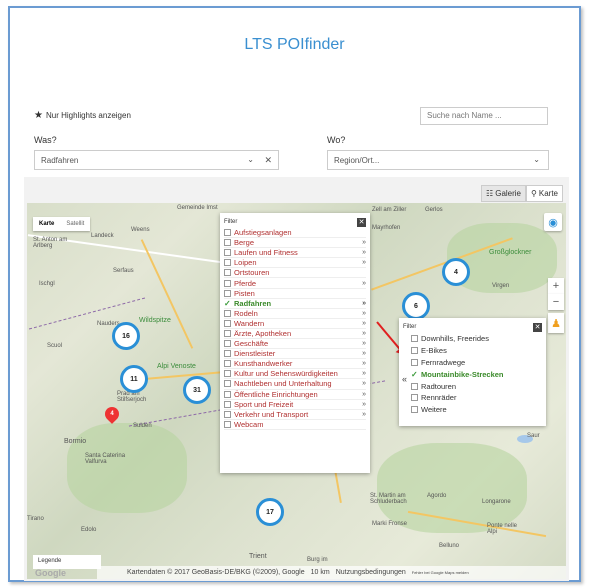 This screenshot has width=589, height=588. I want to click on filter-item: Kultur und Sehenswürdigkeiten », so click(295, 374).